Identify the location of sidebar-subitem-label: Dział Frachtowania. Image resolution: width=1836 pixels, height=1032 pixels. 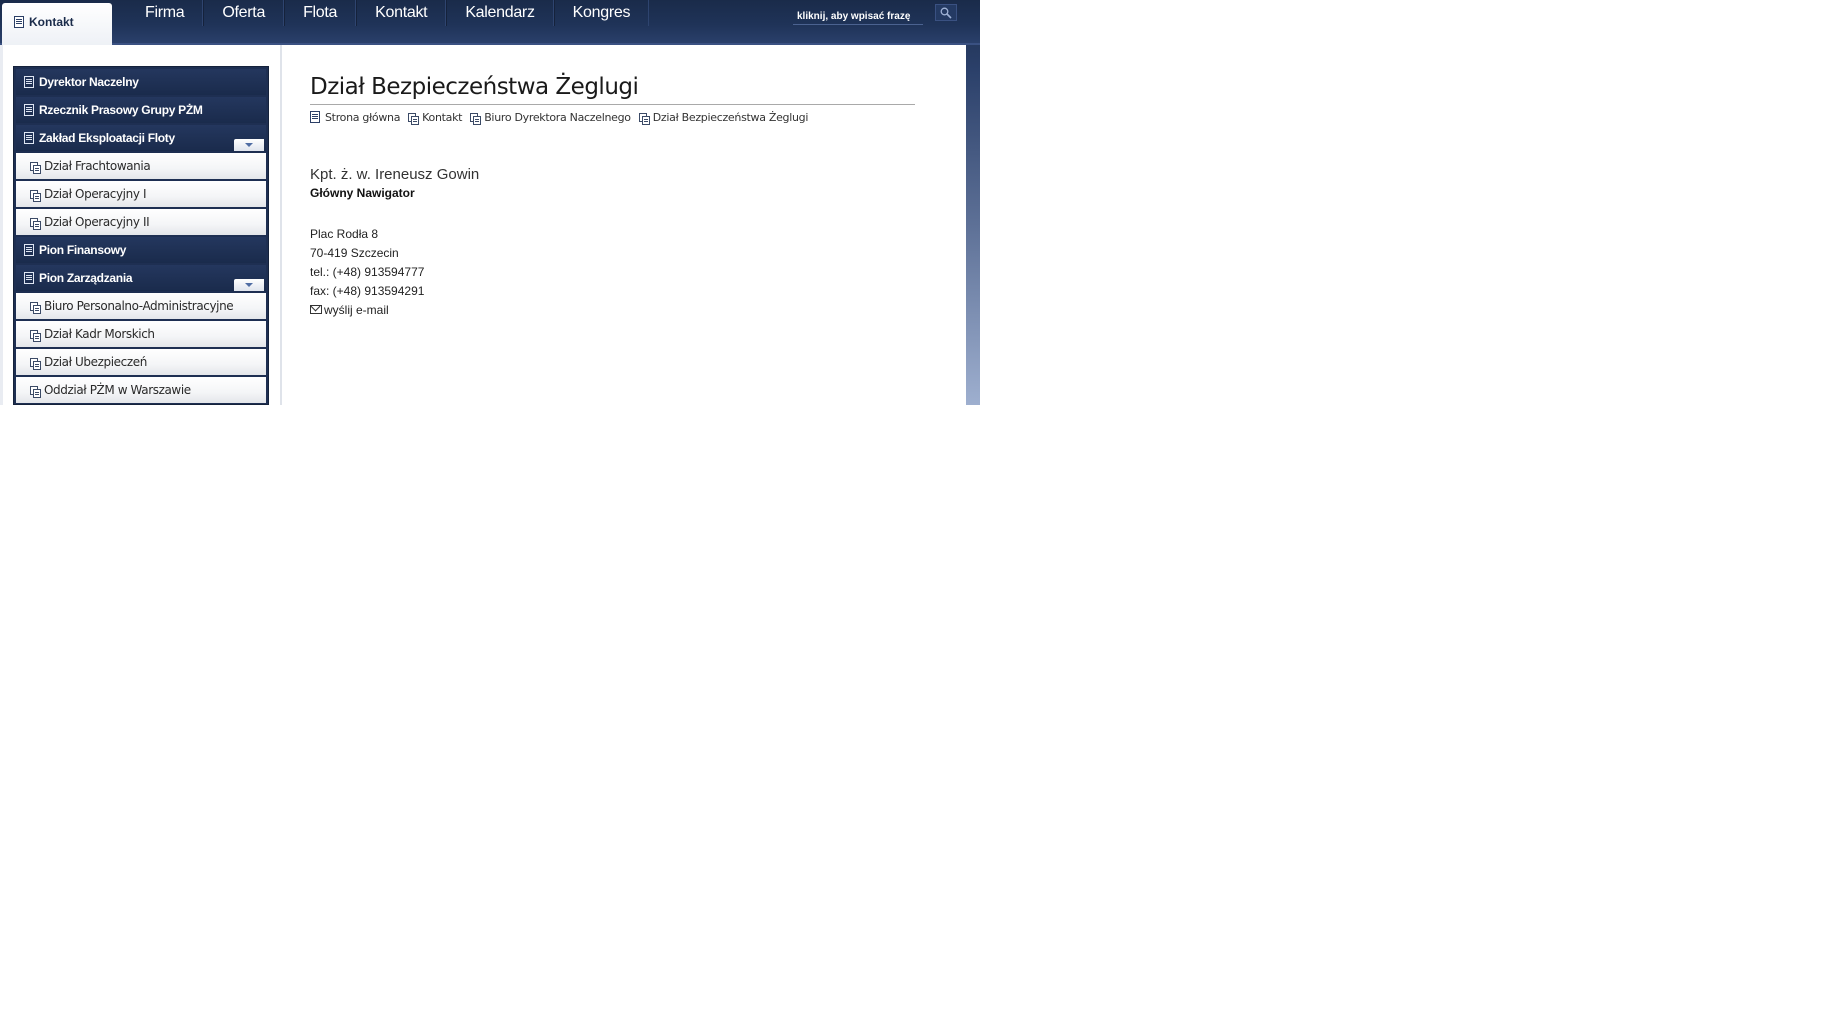
(97, 166).